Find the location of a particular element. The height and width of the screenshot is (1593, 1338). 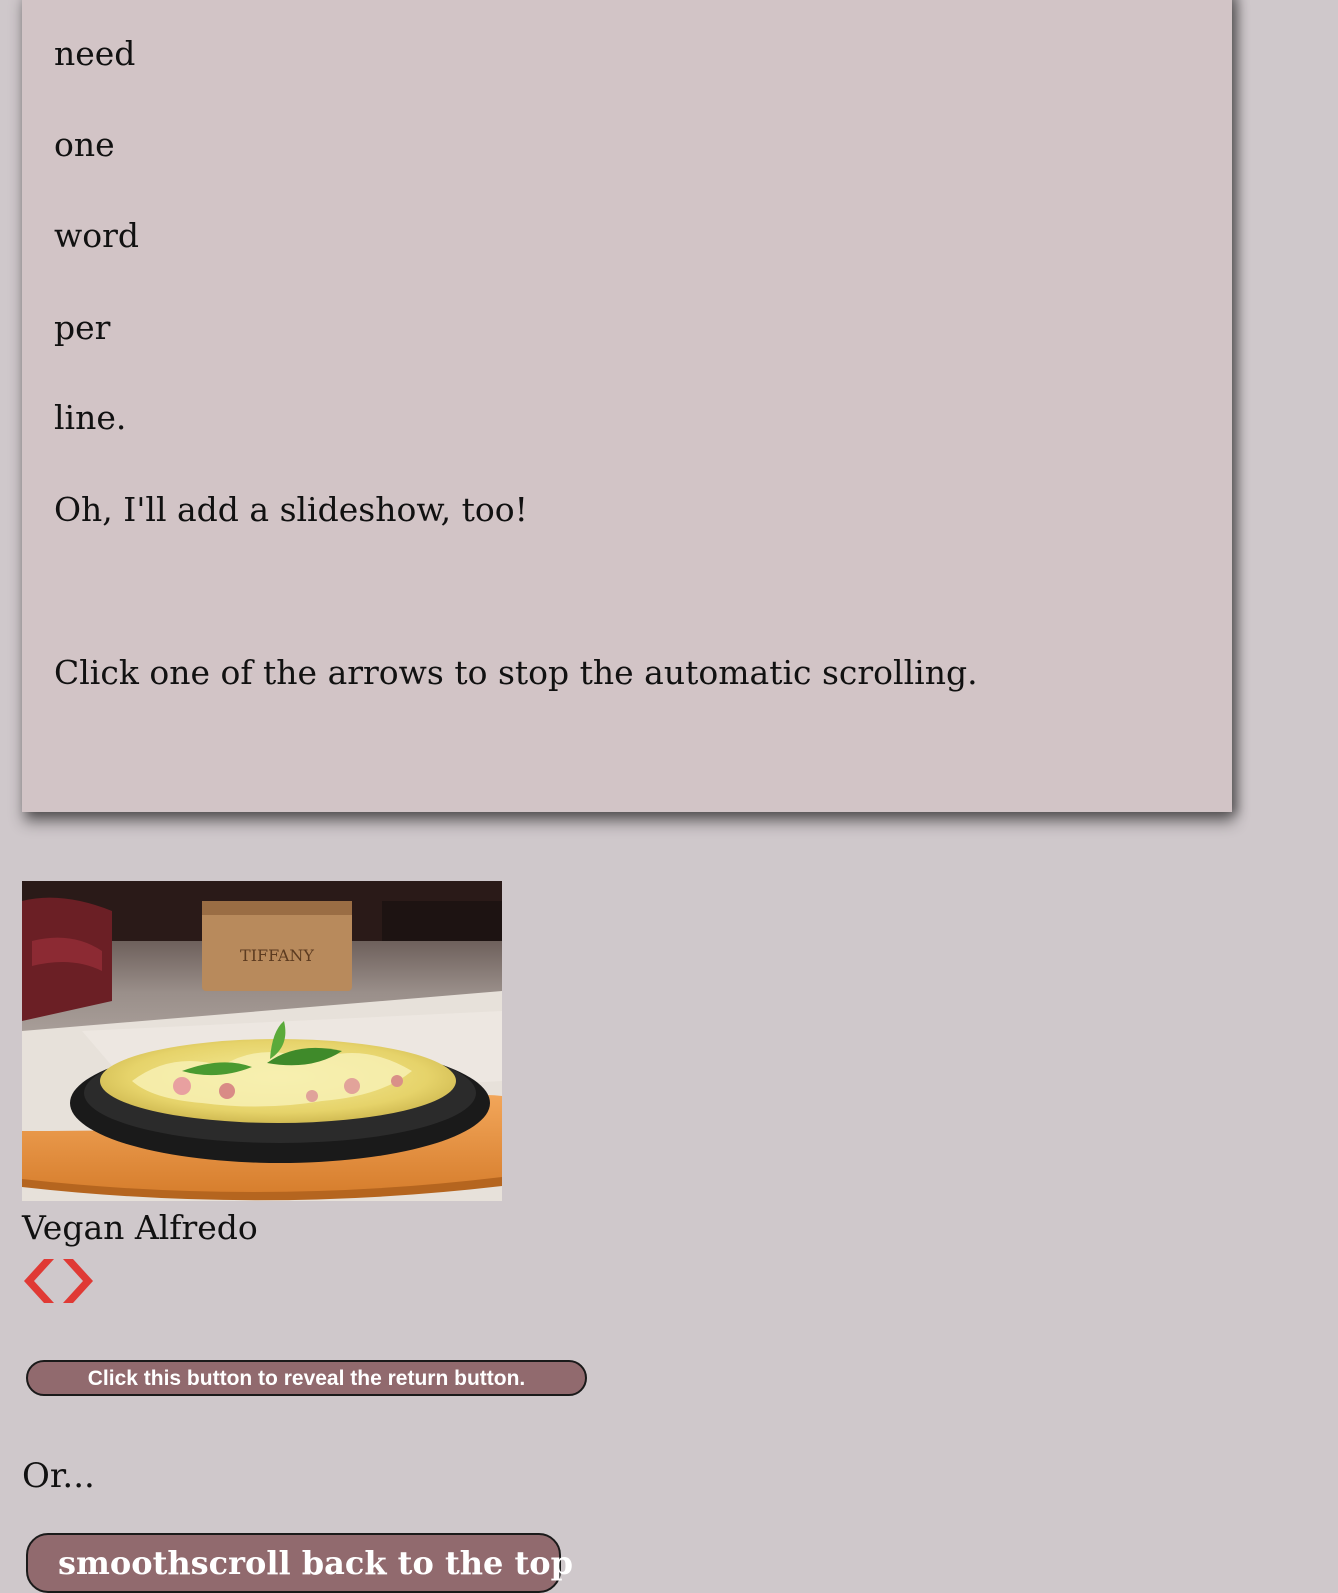

text-line-word: word is located at coordinates (97, 235).